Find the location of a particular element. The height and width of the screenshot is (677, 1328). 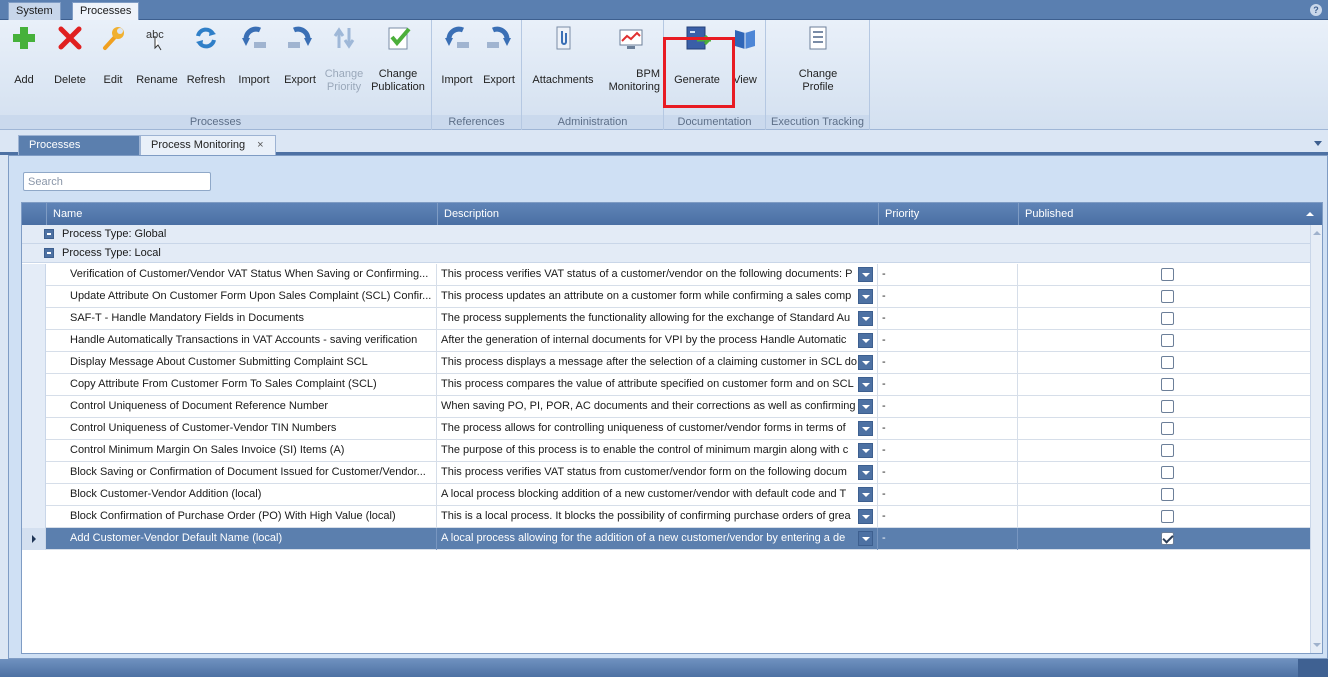

scroll-up-icon is located at coordinates (1317, 233).